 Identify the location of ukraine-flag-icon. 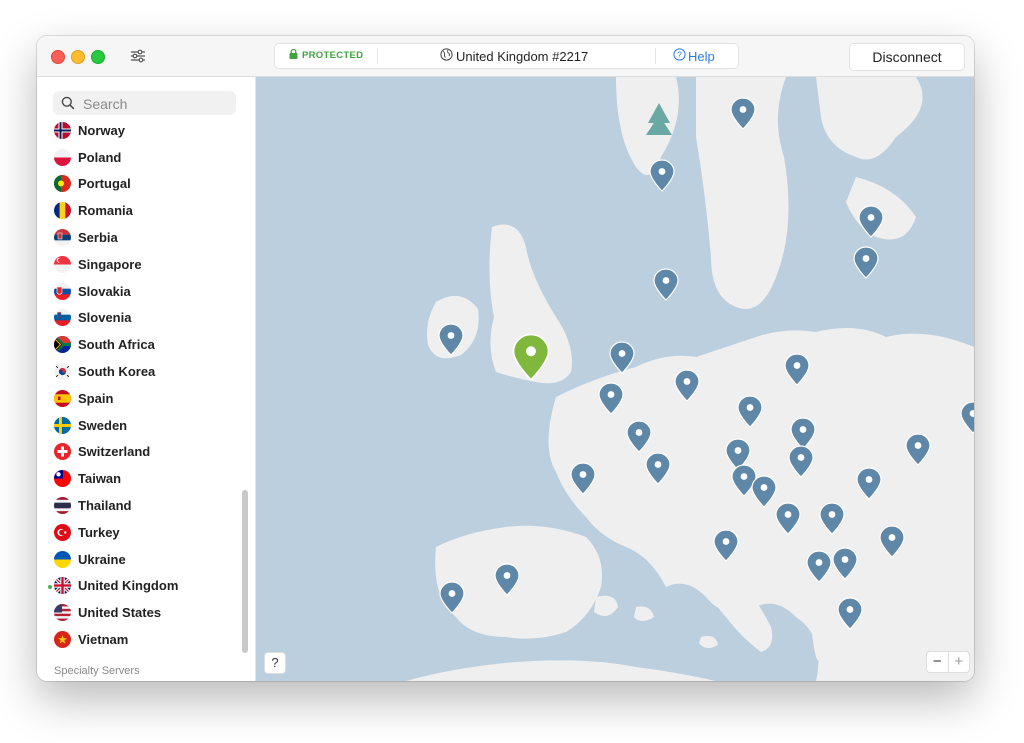
(62, 559).